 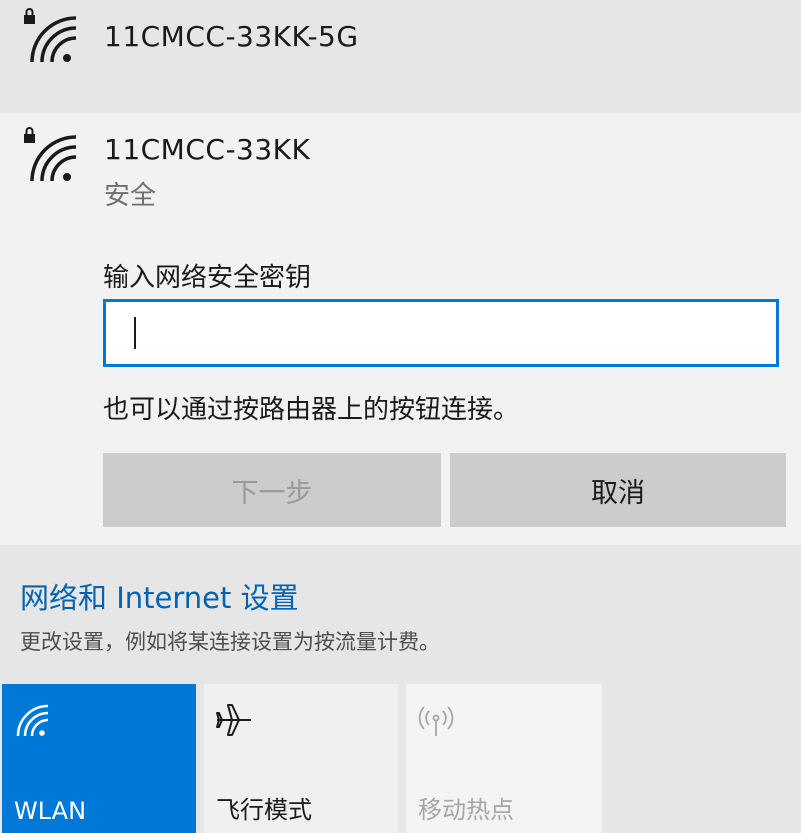 I want to click on cancel-button: 取消, so click(x=618, y=490).